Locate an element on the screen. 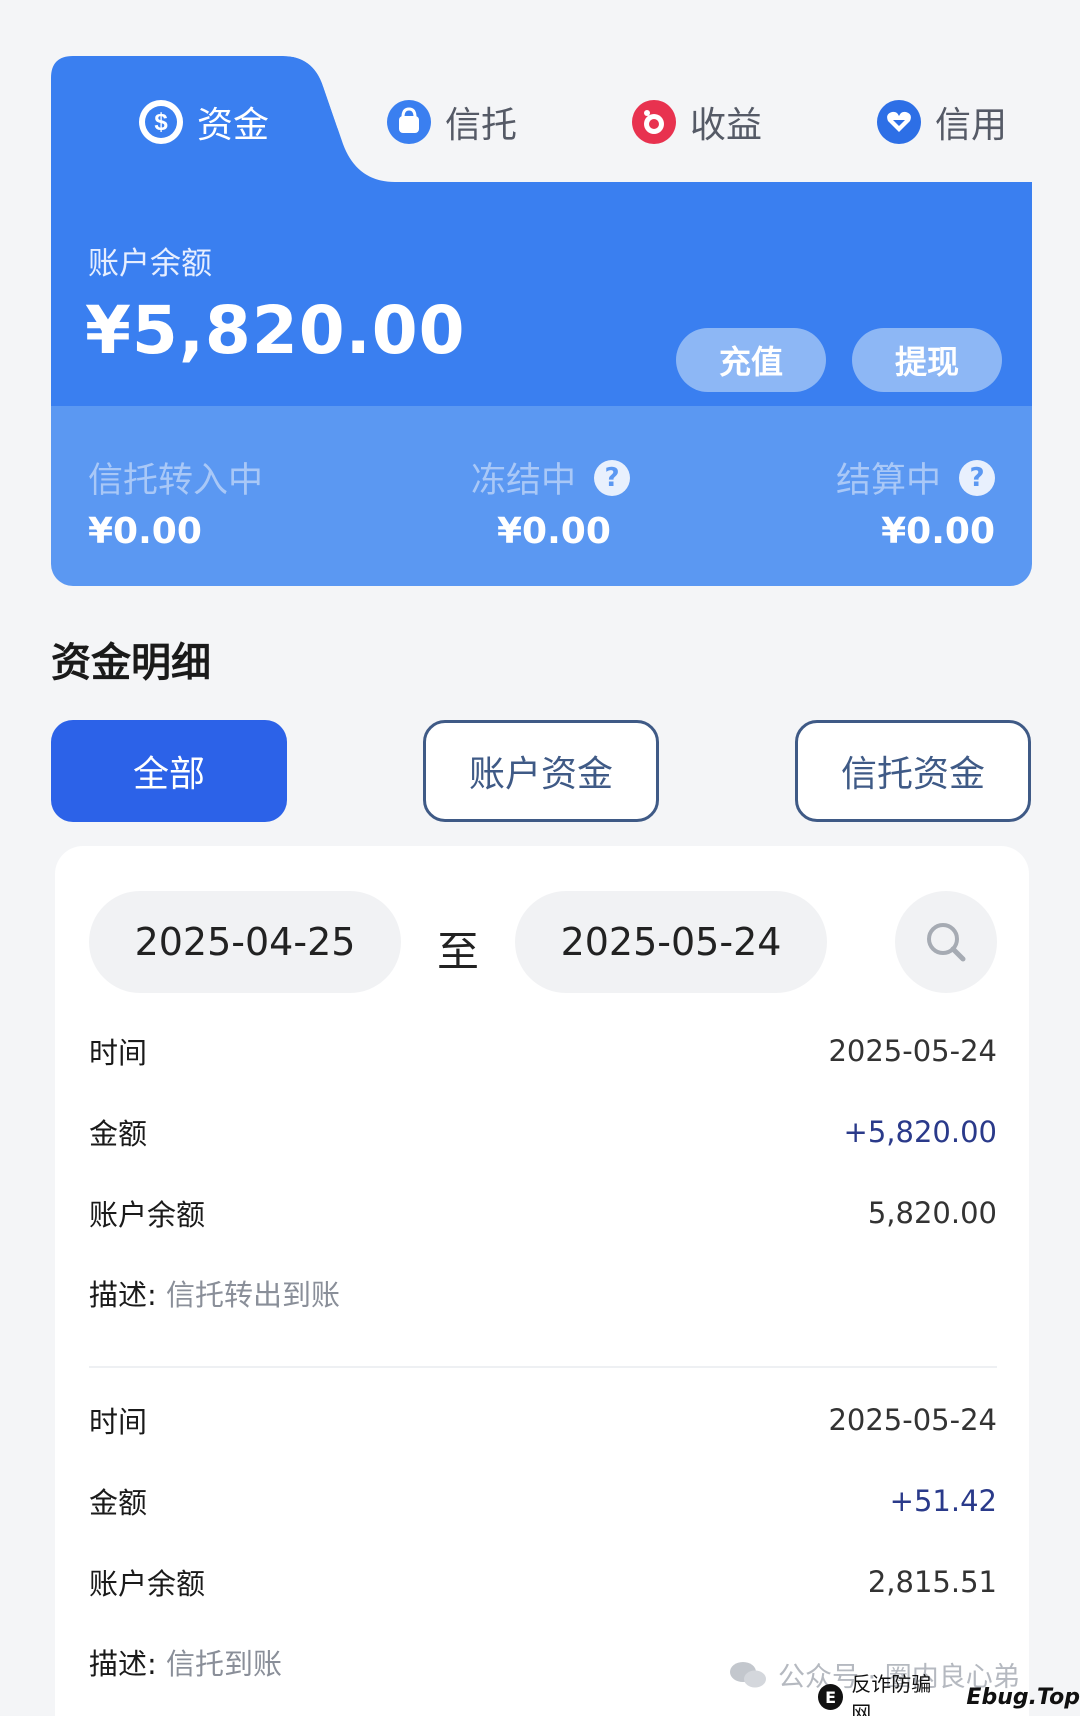  search-icon is located at coordinates (946, 942).